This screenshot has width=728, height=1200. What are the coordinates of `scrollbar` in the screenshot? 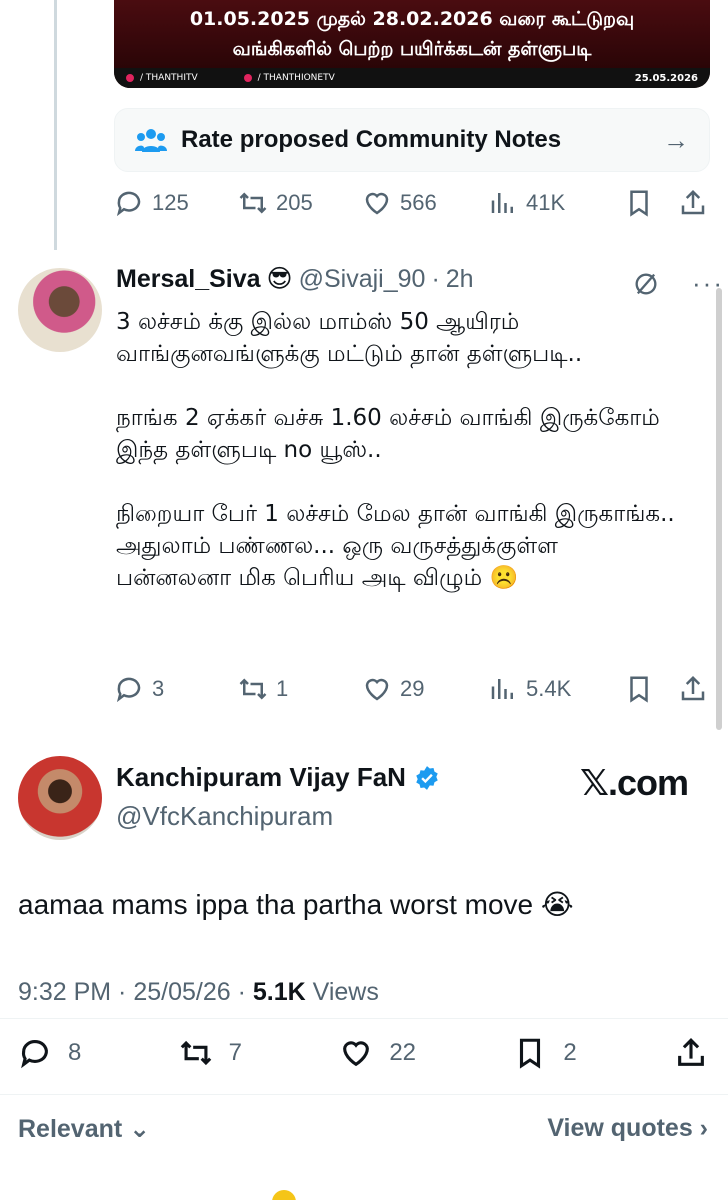 It's located at (719, 509).